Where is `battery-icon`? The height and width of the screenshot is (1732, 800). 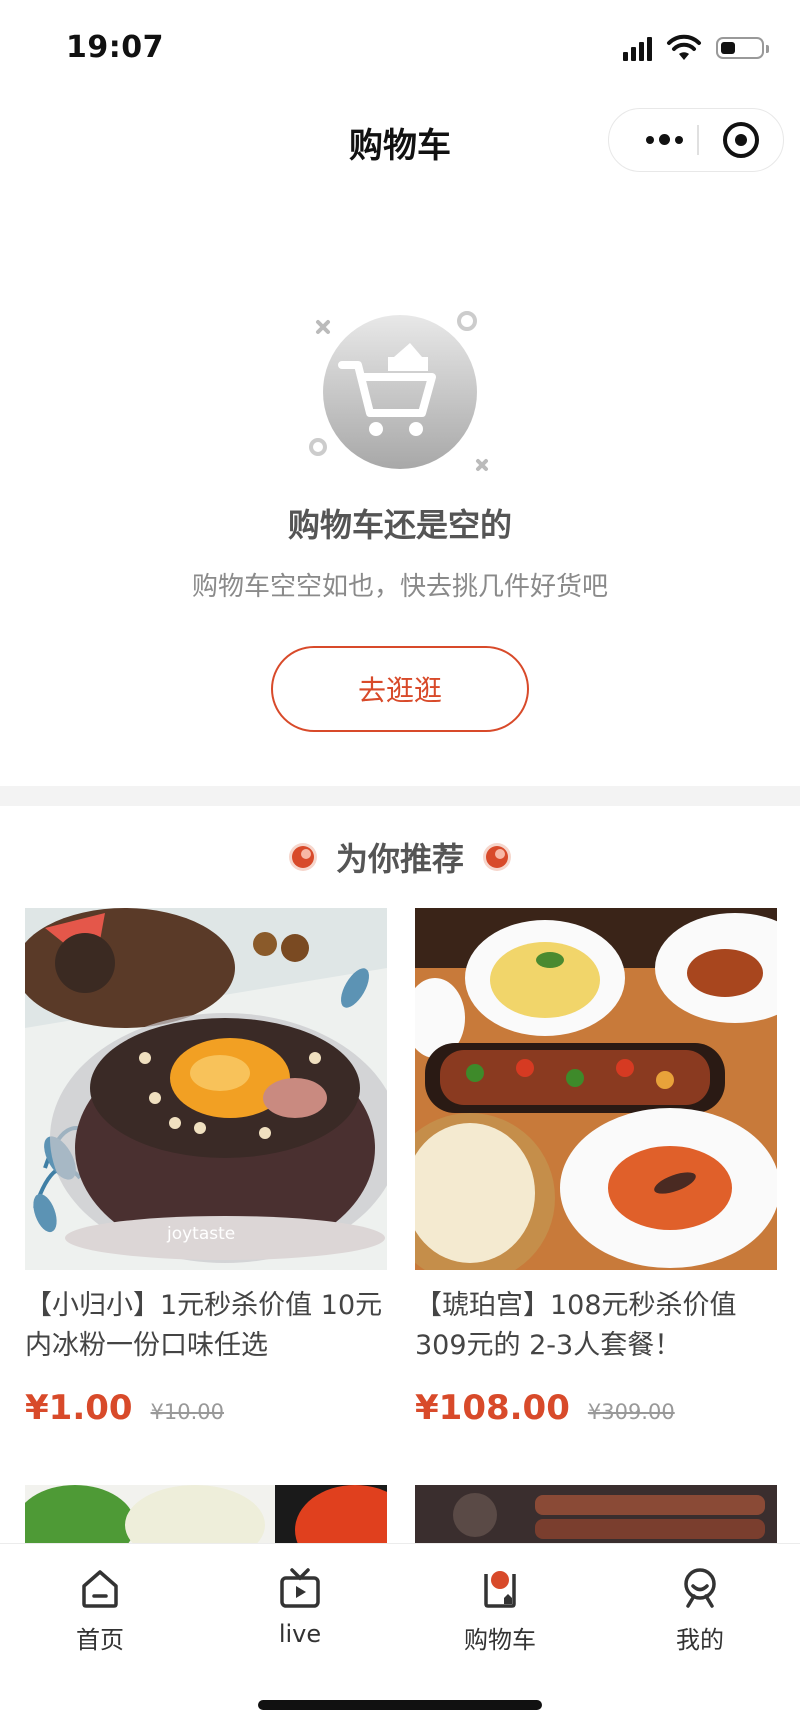
battery-icon is located at coordinates (742, 48).